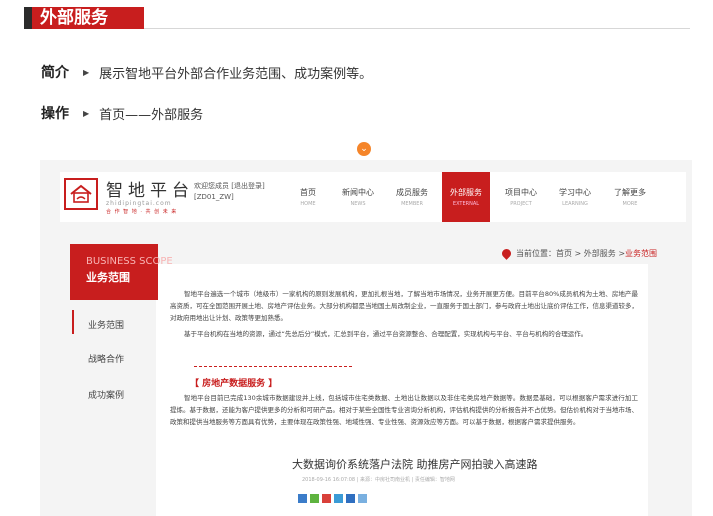 This screenshot has height=516, width=713. What do you see at coordinates (417, 28) in the screenshot?
I see `title-divider` at bounding box center [417, 28].